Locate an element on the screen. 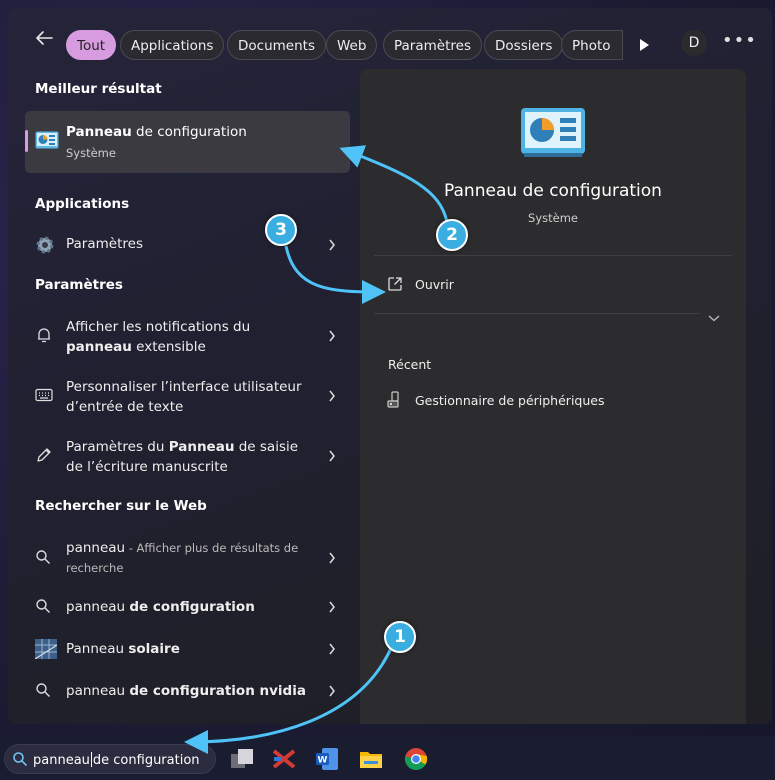 Image resolution: width=775 pixels, height=780 pixels. more-options-icon: ••• is located at coordinates (739, 40).